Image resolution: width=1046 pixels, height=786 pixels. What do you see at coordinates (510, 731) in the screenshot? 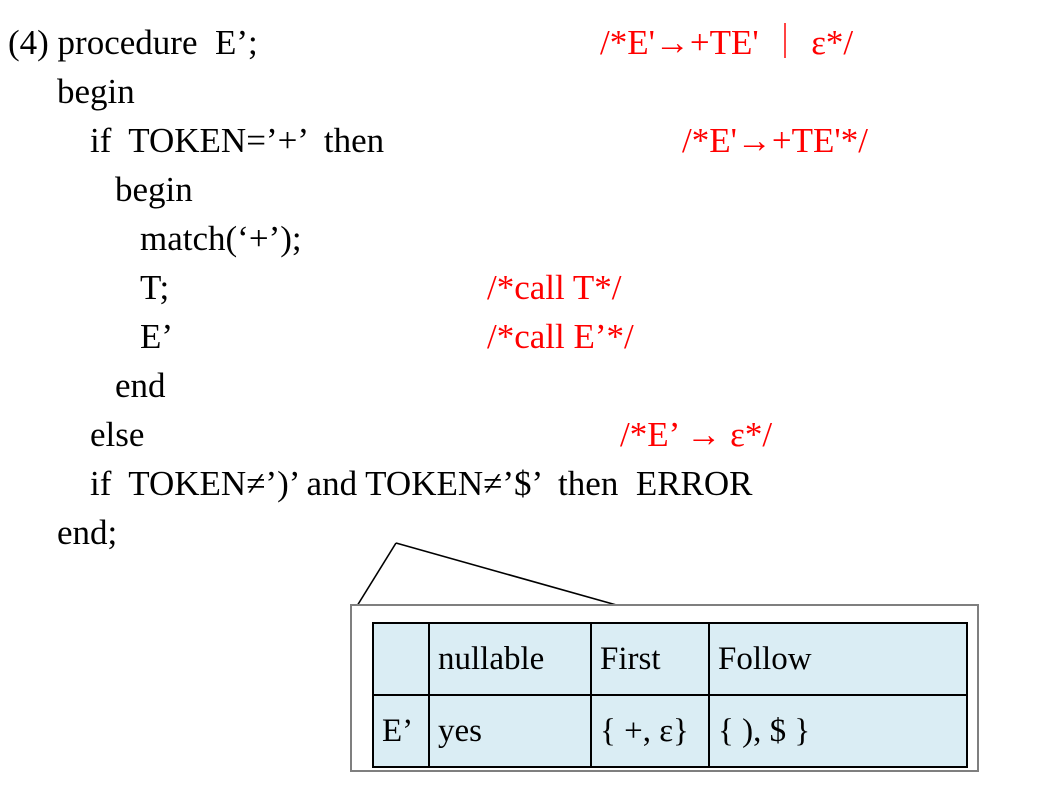
I see `table-cell-nullable: yes` at bounding box center [510, 731].